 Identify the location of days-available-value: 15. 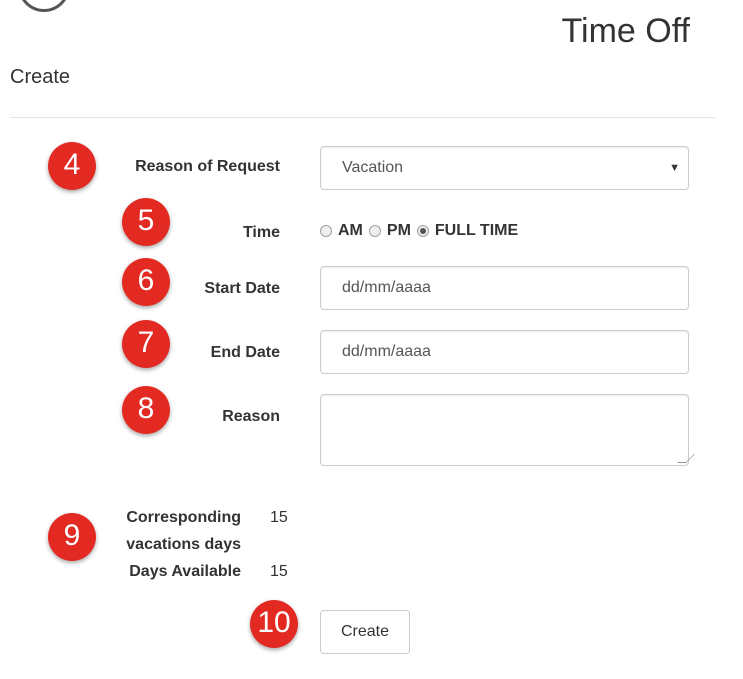
(279, 571).